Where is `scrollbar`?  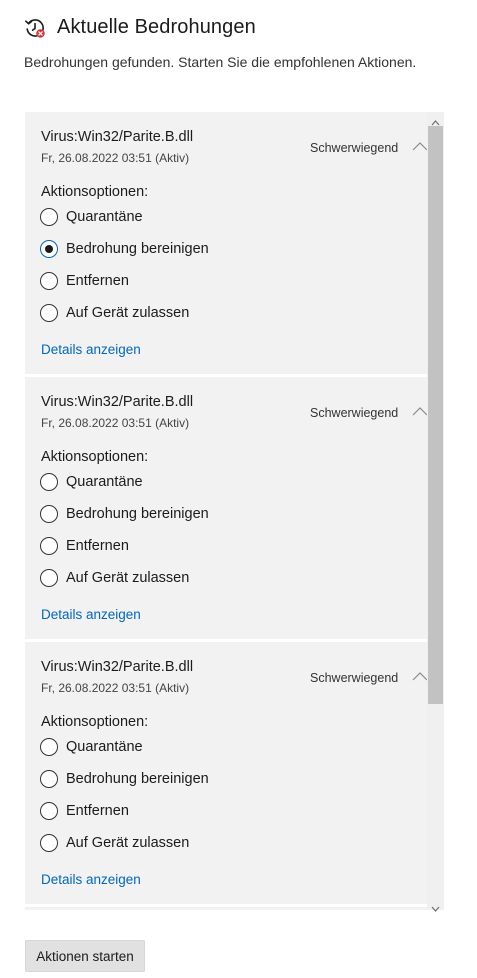
scrollbar is located at coordinates (435, 512).